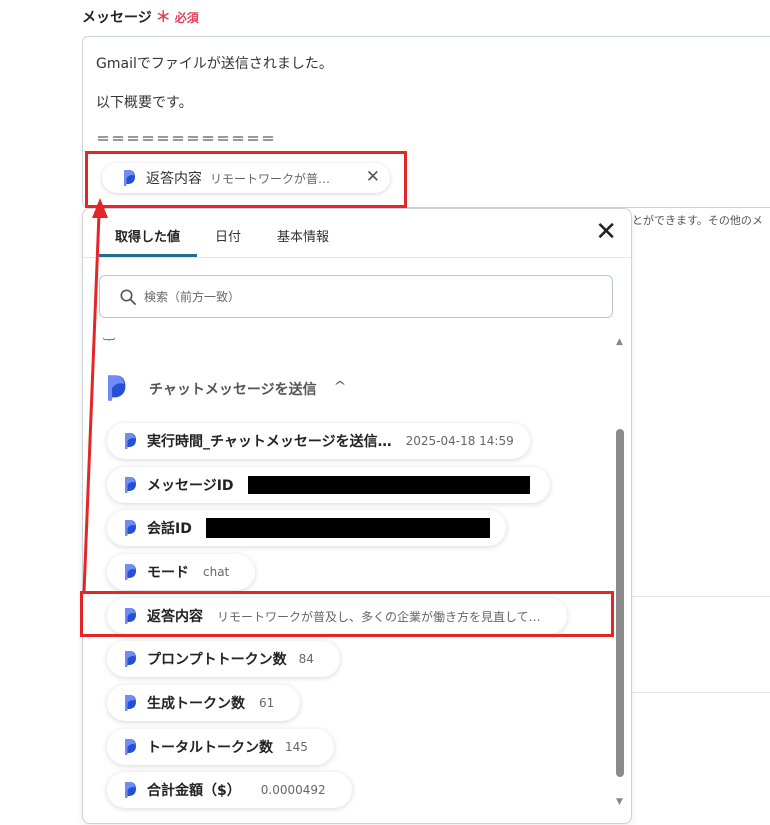 The width and height of the screenshot is (770, 825). Describe the element at coordinates (186, 140) in the screenshot. I see `editor-line-3: ＝＝＝＝＝＝＝＝＝＝＝＝` at that location.